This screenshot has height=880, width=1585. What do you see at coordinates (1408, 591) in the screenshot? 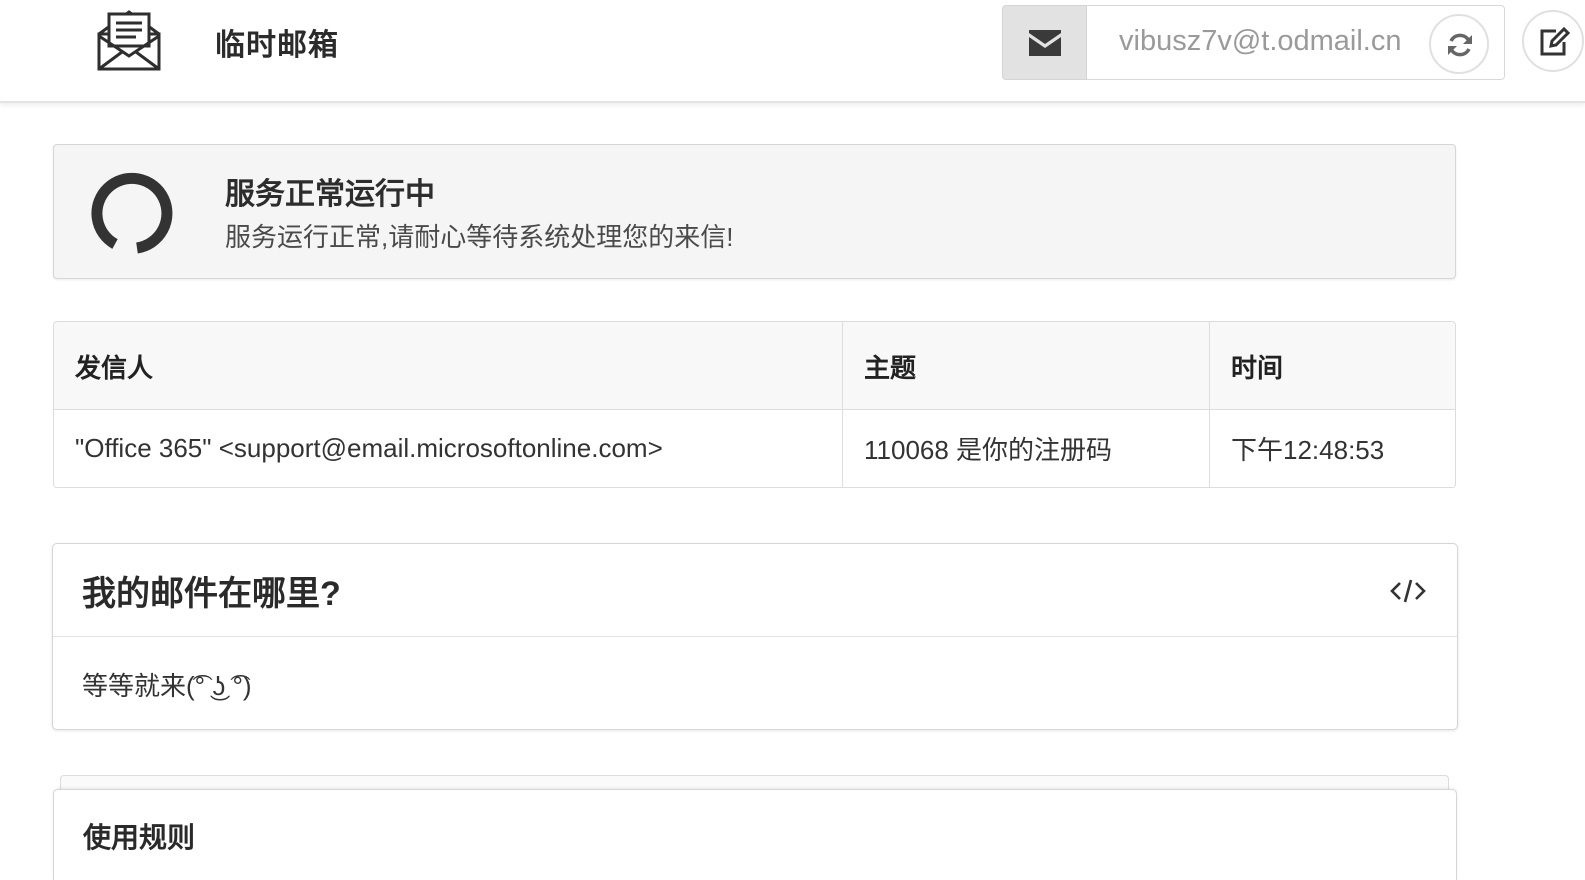
I see `code-icon` at bounding box center [1408, 591].